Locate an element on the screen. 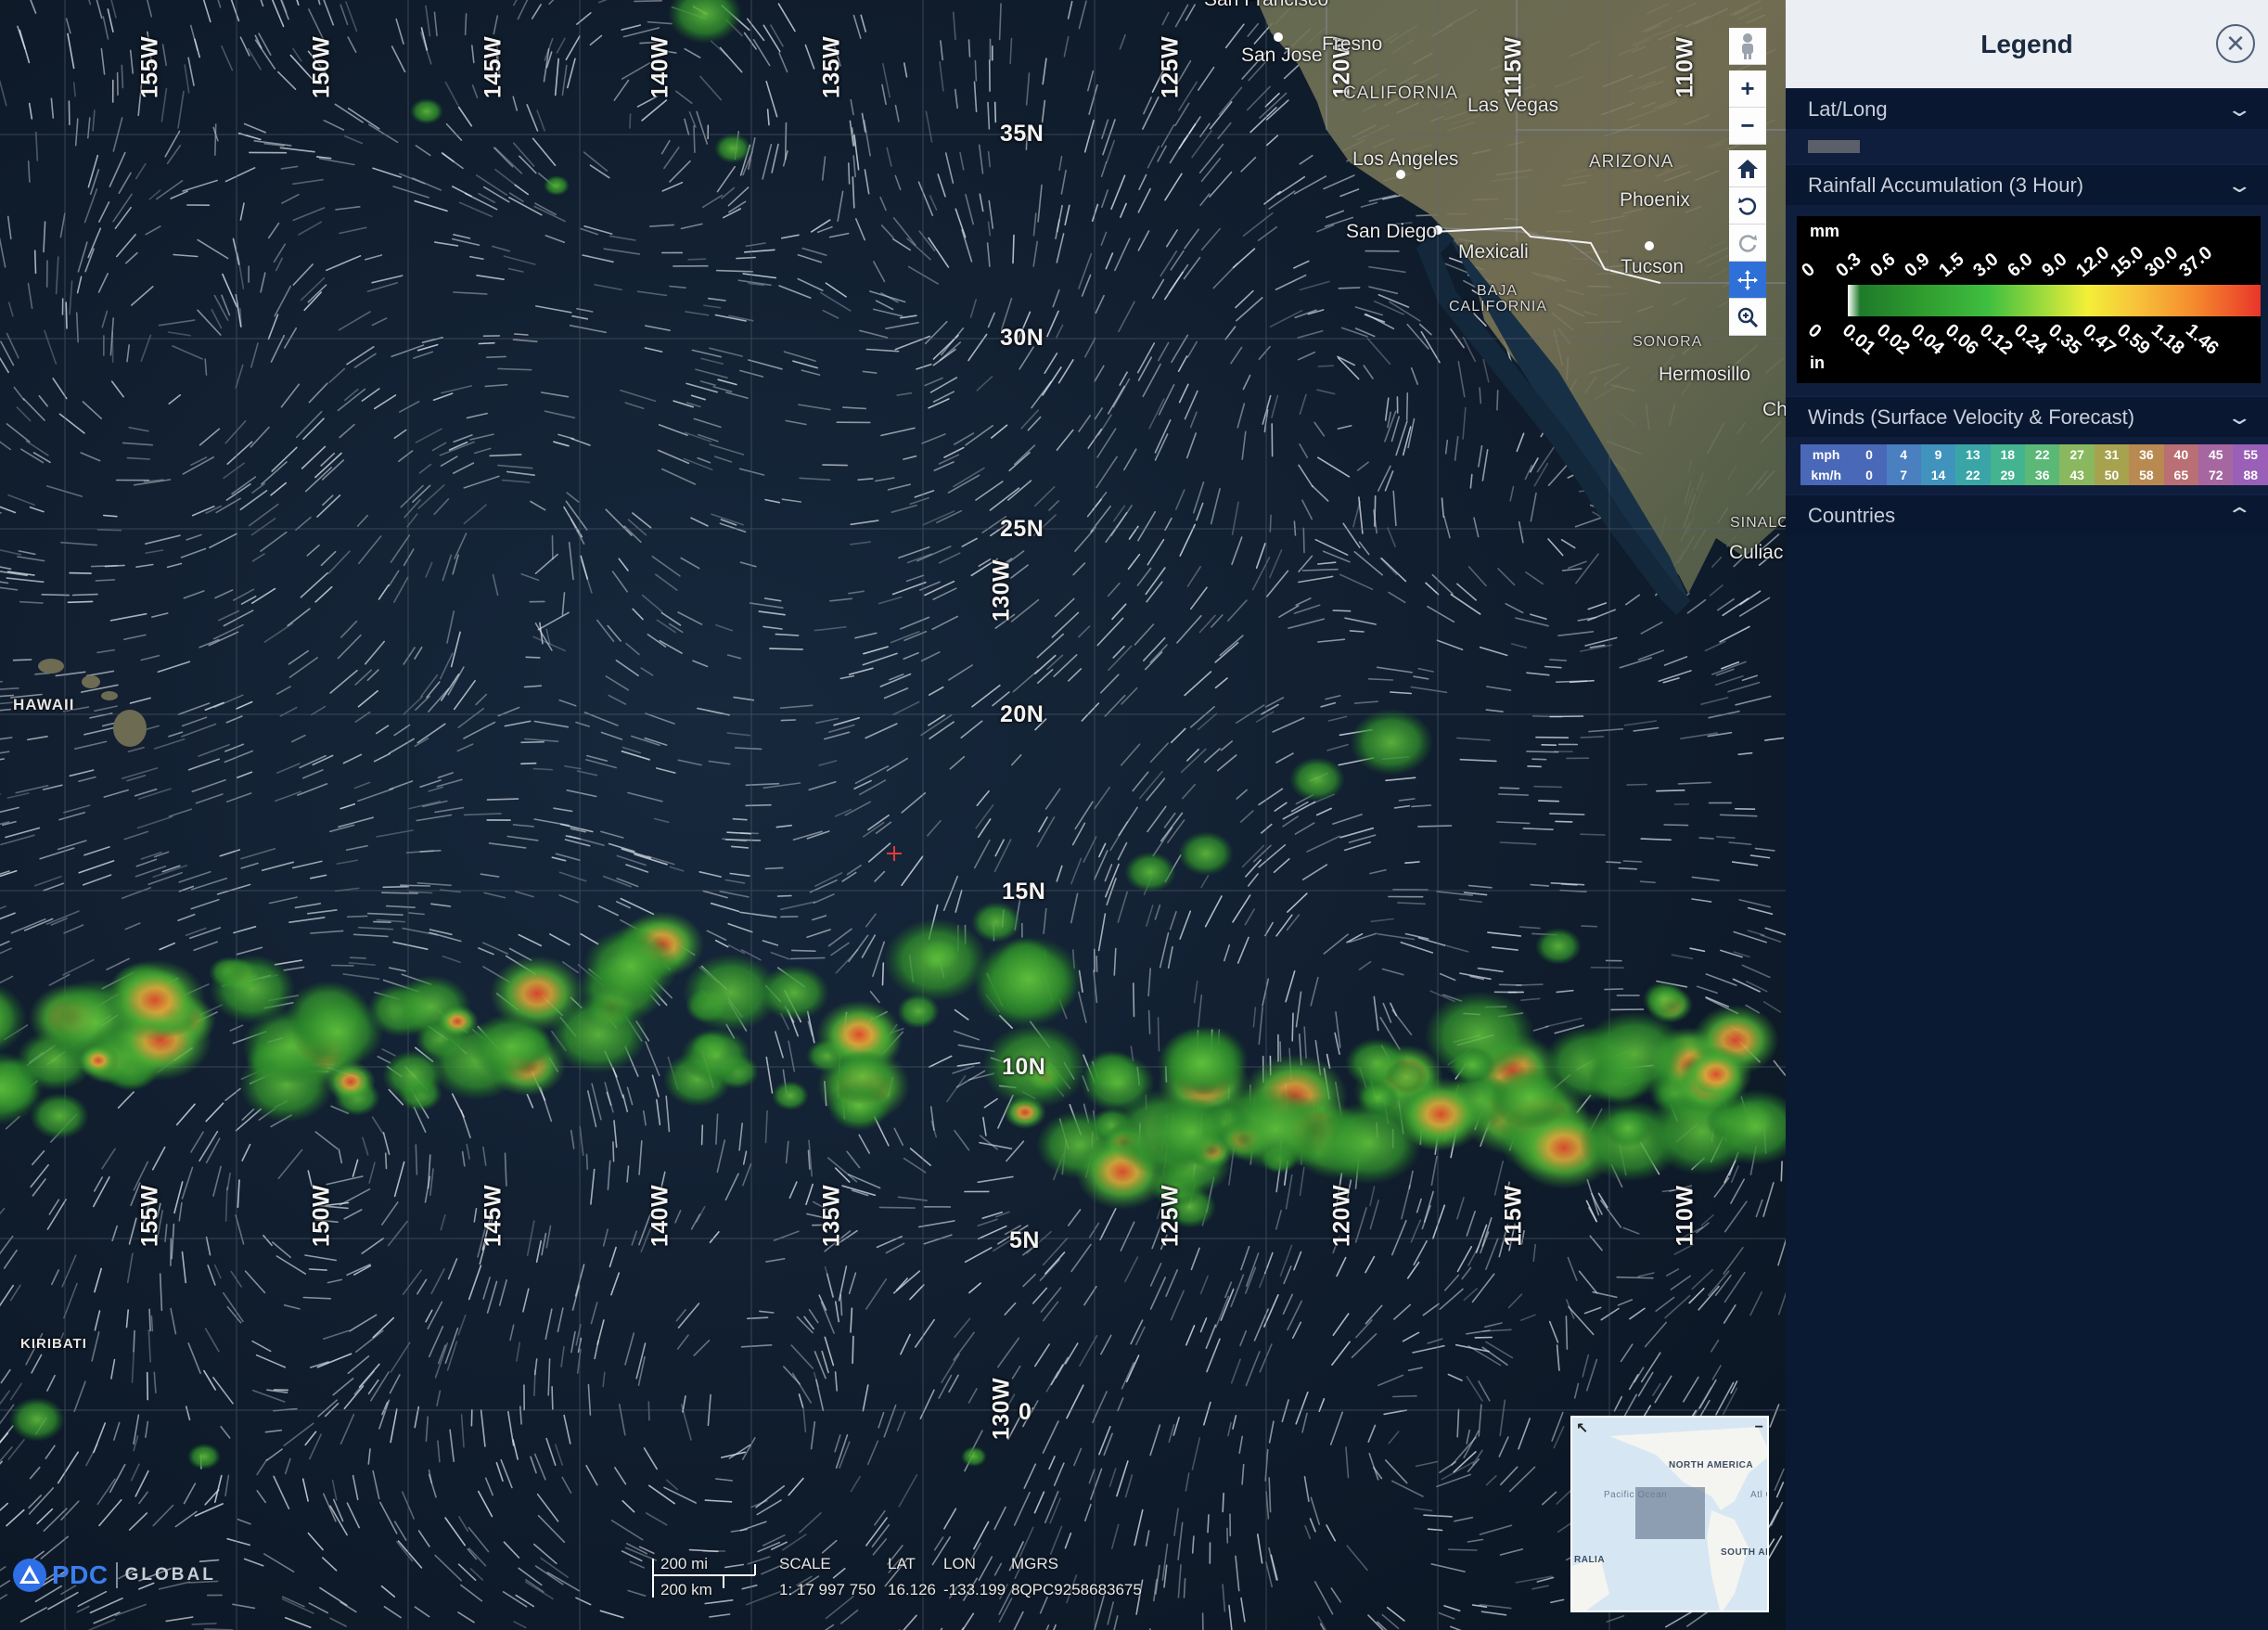 The width and height of the screenshot is (2268, 1630). chevron-up-icon: ⌃ is located at coordinates (2239, 515).